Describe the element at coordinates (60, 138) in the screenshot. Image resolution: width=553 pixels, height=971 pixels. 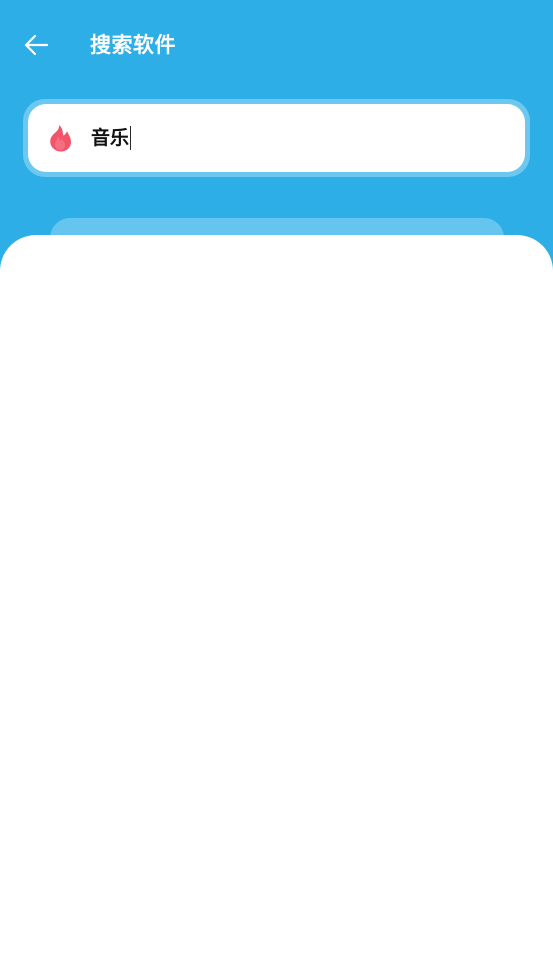
I see `fire-icon` at that location.